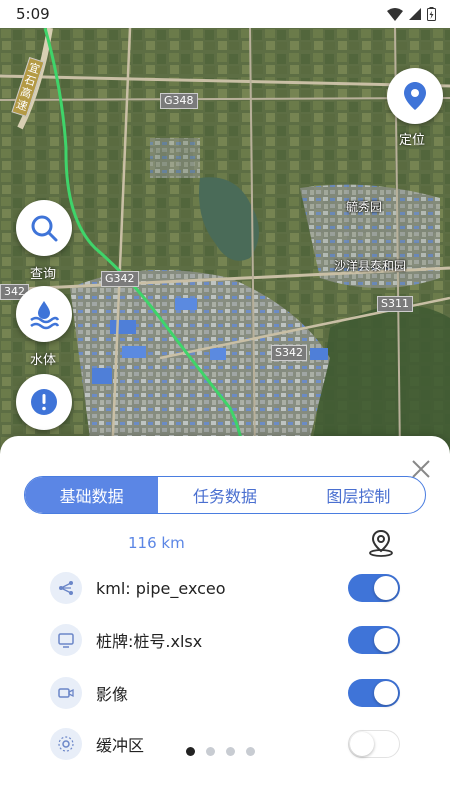 The image size is (450, 800). I want to click on locate-button, so click(415, 96).